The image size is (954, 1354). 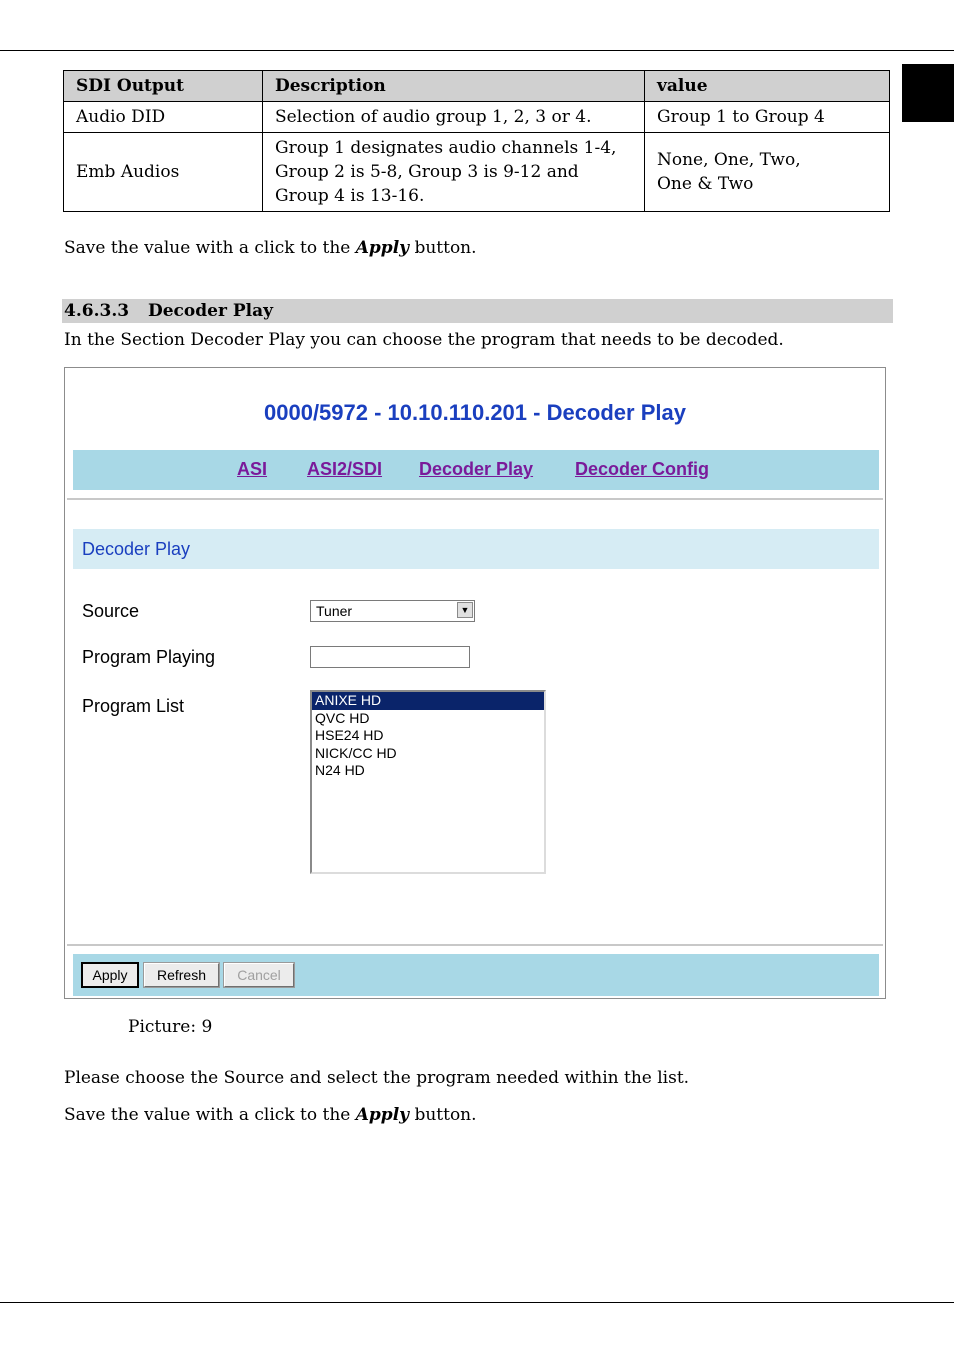 I want to click on column-header-value: value, so click(x=767, y=86).